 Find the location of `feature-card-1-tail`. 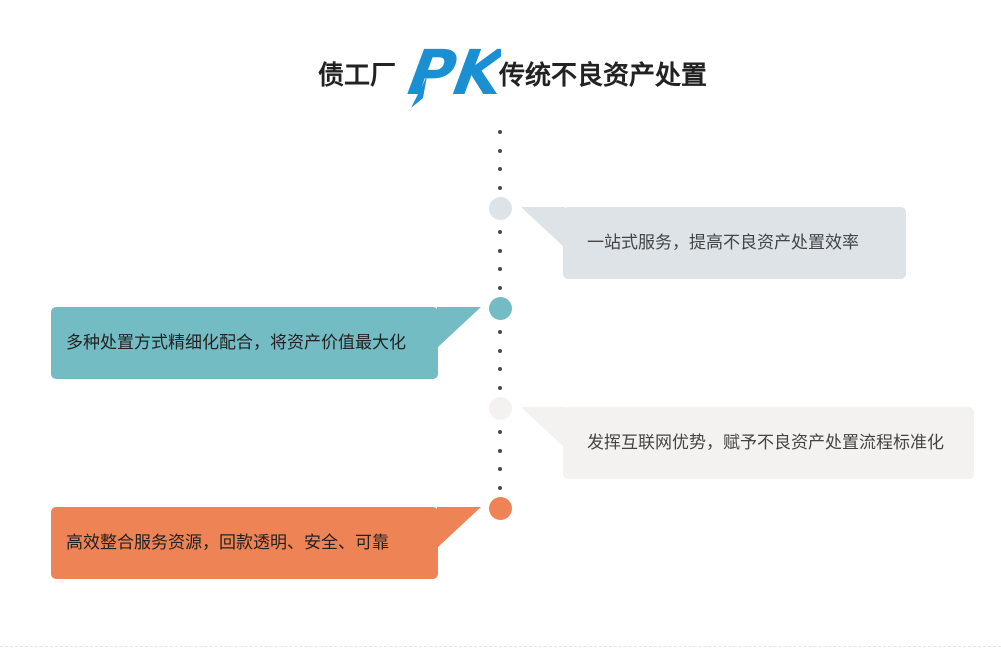

feature-card-1-tail is located at coordinates (543, 227).